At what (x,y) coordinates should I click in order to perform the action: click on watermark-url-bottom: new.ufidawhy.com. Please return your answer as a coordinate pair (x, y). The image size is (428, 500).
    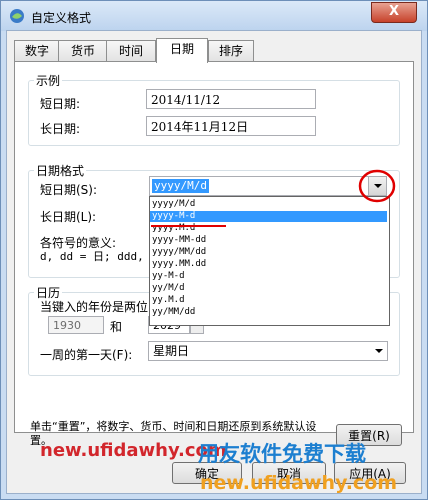
    Looking at the image, I should click on (299, 483).